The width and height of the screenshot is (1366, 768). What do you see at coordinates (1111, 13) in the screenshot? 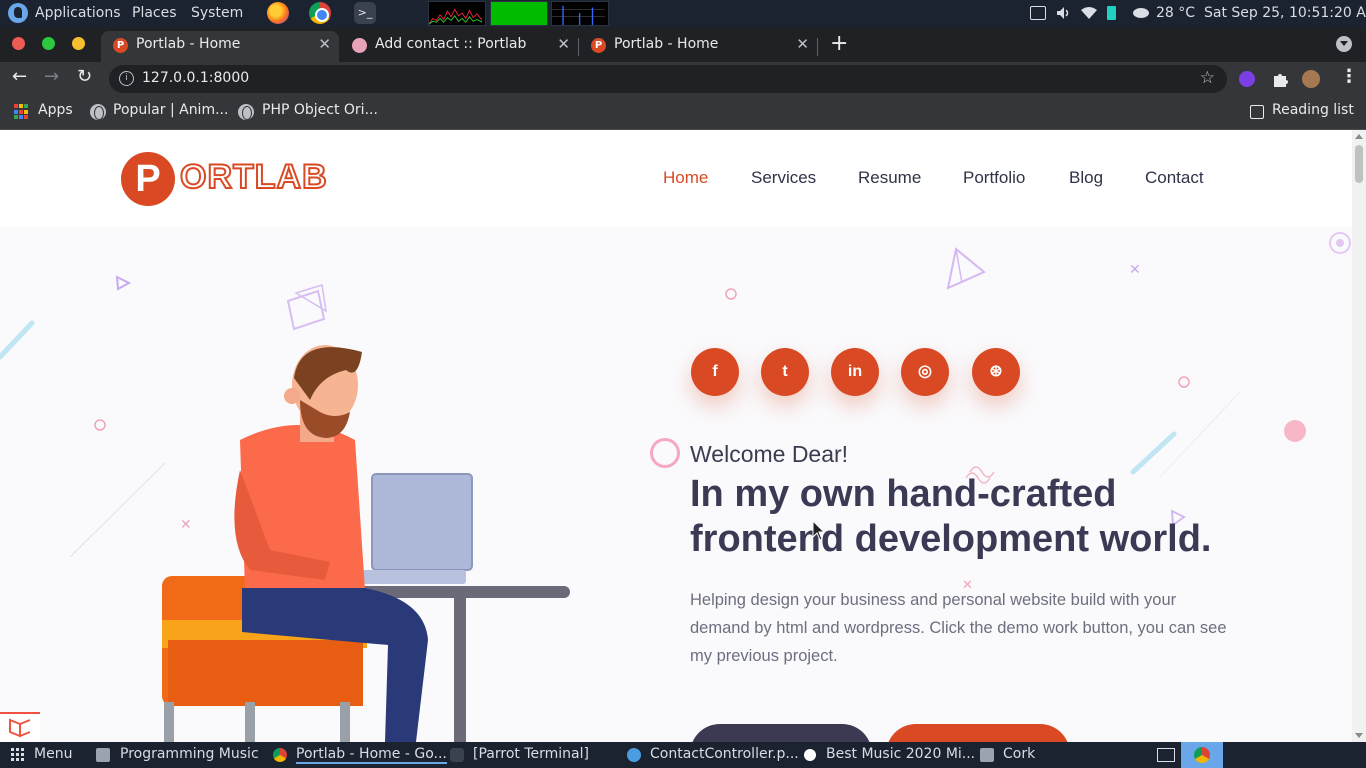
I see `battery-icon` at bounding box center [1111, 13].